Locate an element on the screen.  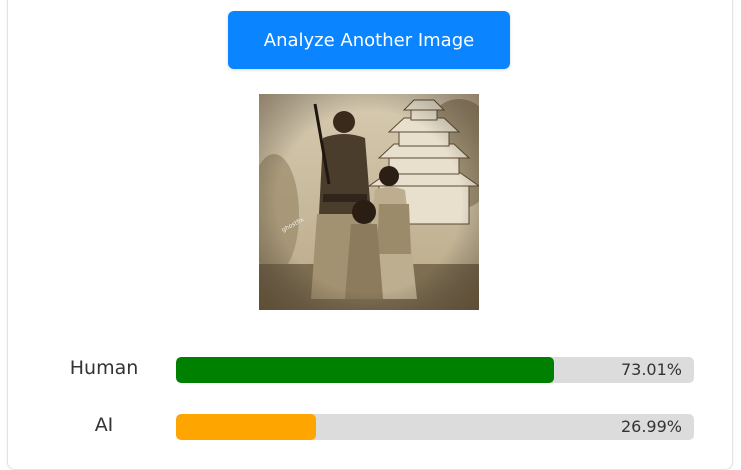
human-progress-fill is located at coordinates (365, 370).